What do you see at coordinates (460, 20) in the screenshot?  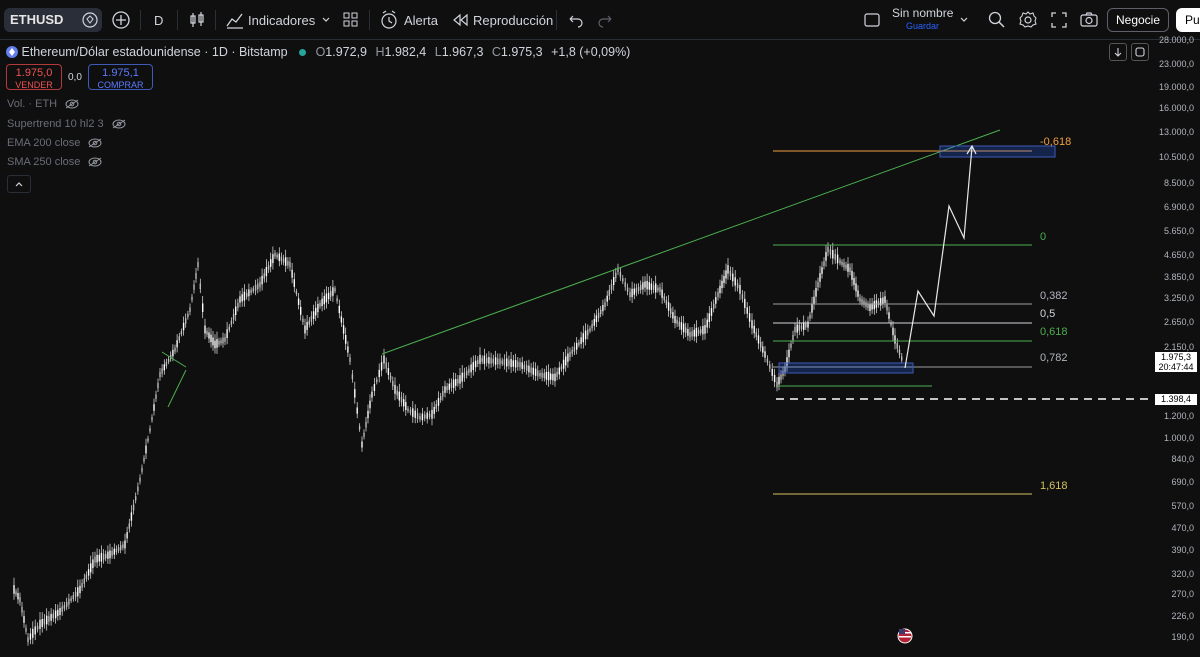 I see `replay-icon` at bounding box center [460, 20].